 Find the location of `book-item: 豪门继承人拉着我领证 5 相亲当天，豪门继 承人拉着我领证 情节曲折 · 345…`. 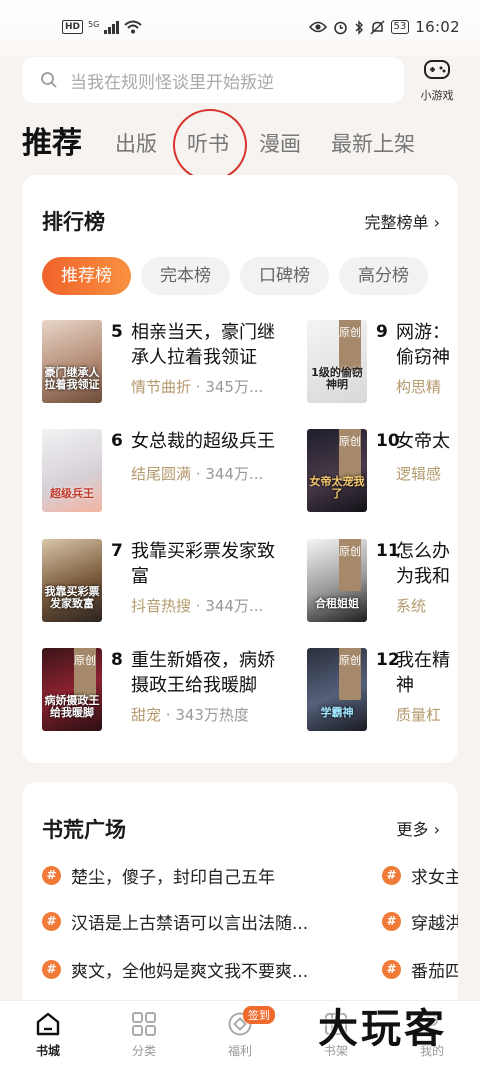

book-item: 豪门继承人拉着我领证 5 相亲当天，豪门继 承人拉着我领证 情节曲折 · 345… is located at coordinates (164, 363).